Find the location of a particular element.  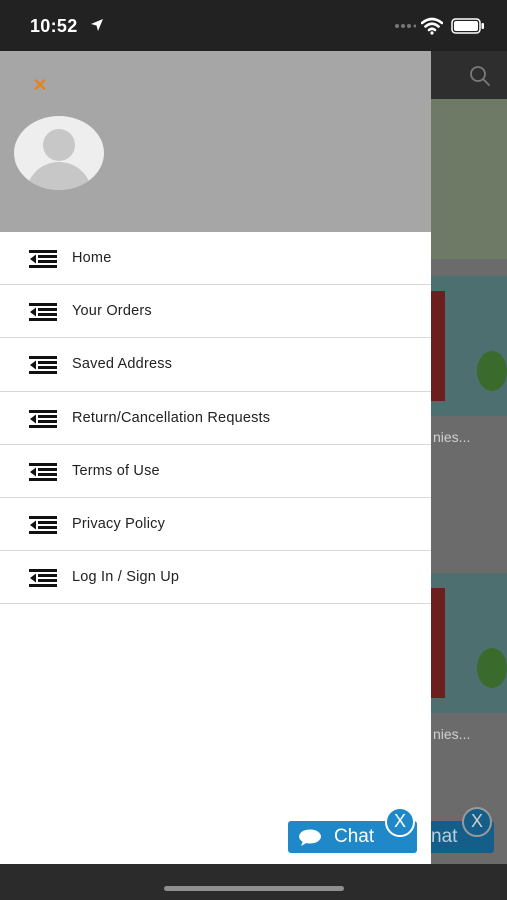

menu-item-label: Saved Address is located at coordinates (122, 364).